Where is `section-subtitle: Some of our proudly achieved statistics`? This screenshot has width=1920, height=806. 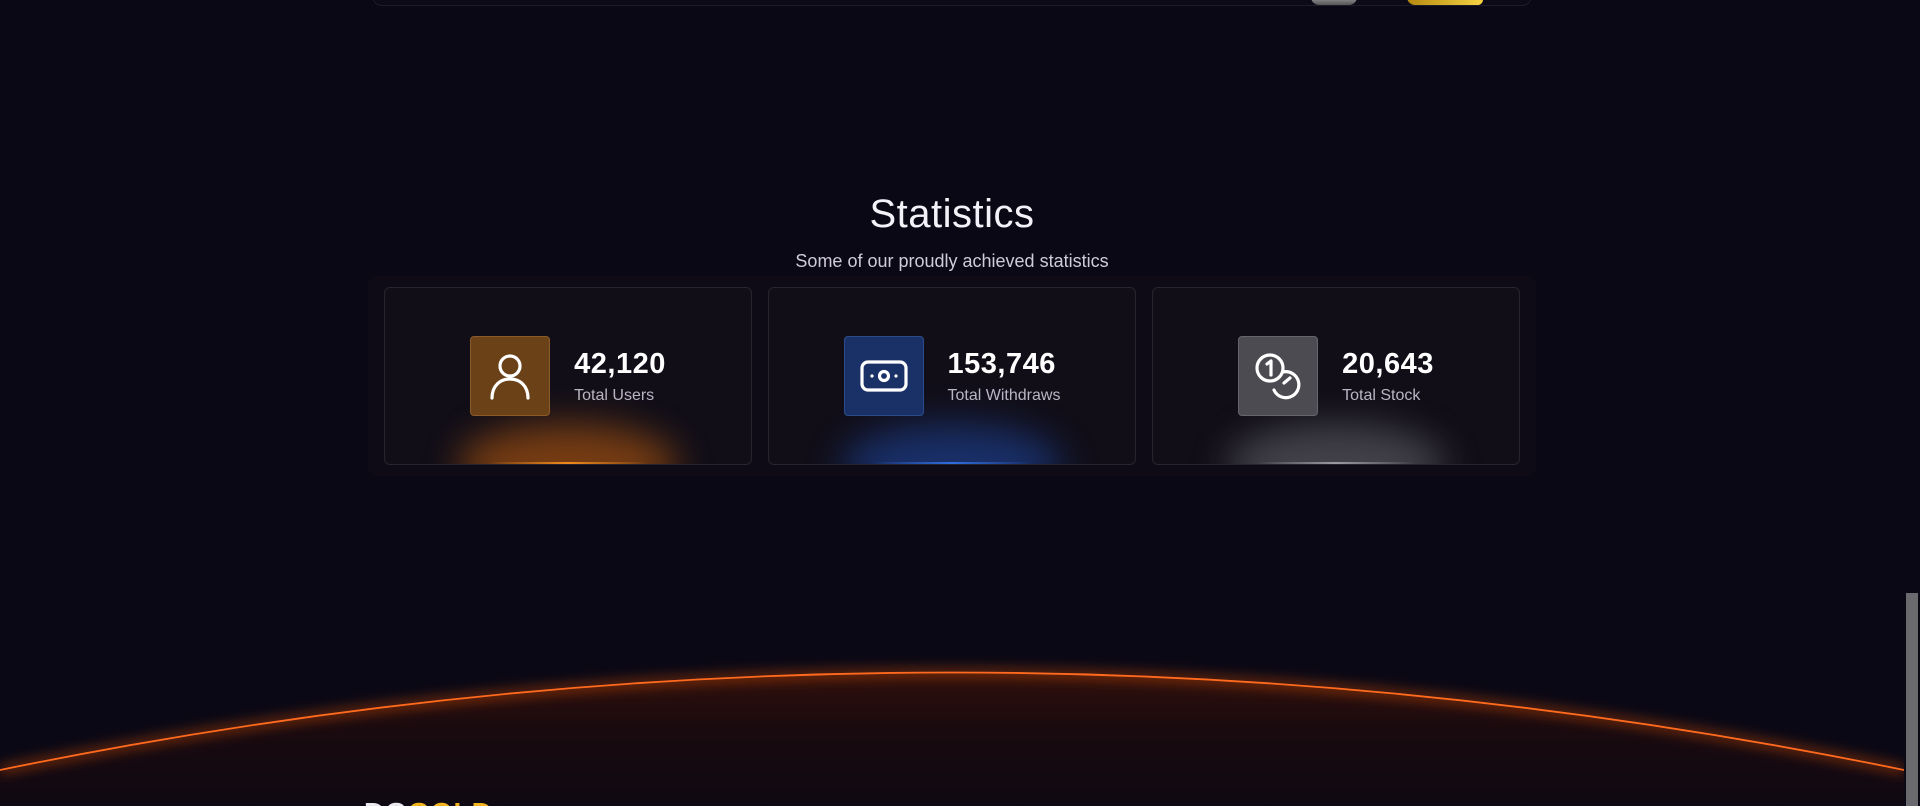 section-subtitle: Some of our proudly achieved statistics is located at coordinates (952, 261).